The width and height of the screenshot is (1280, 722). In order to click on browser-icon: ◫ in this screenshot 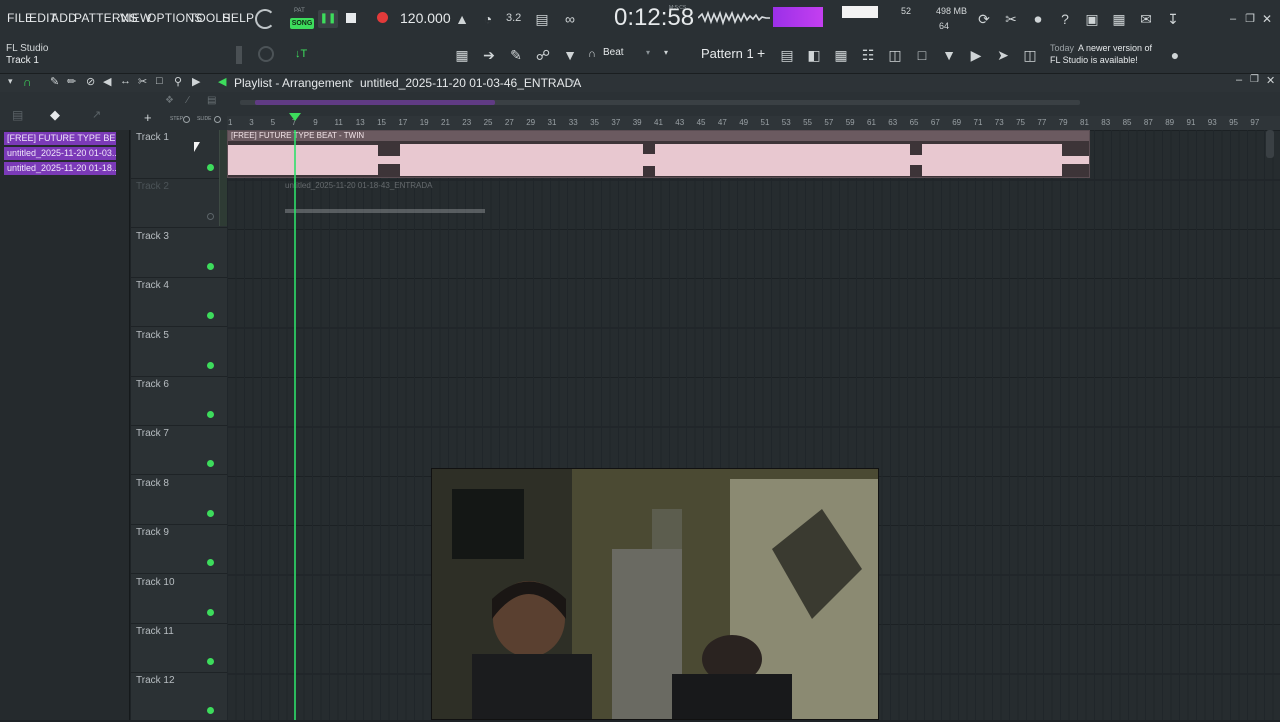, I will do `click(895, 55)`.